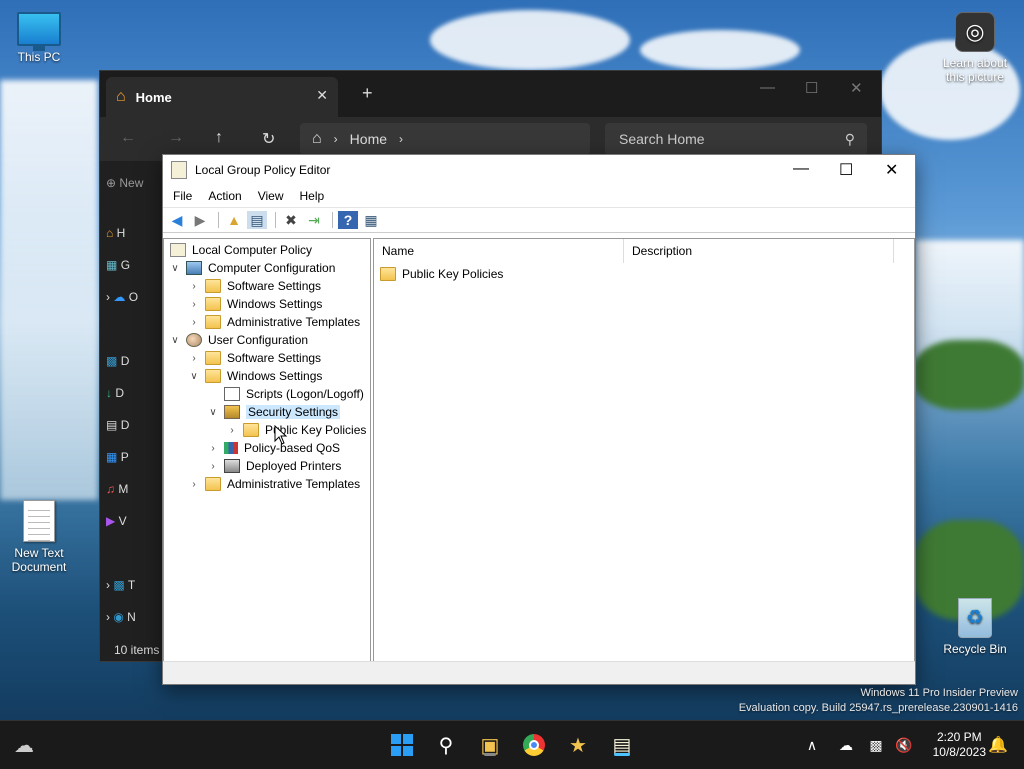 The width and height of the screenshot is (1024, 769). I want to click on back-arrow-icon: ←, so click(128, 138).